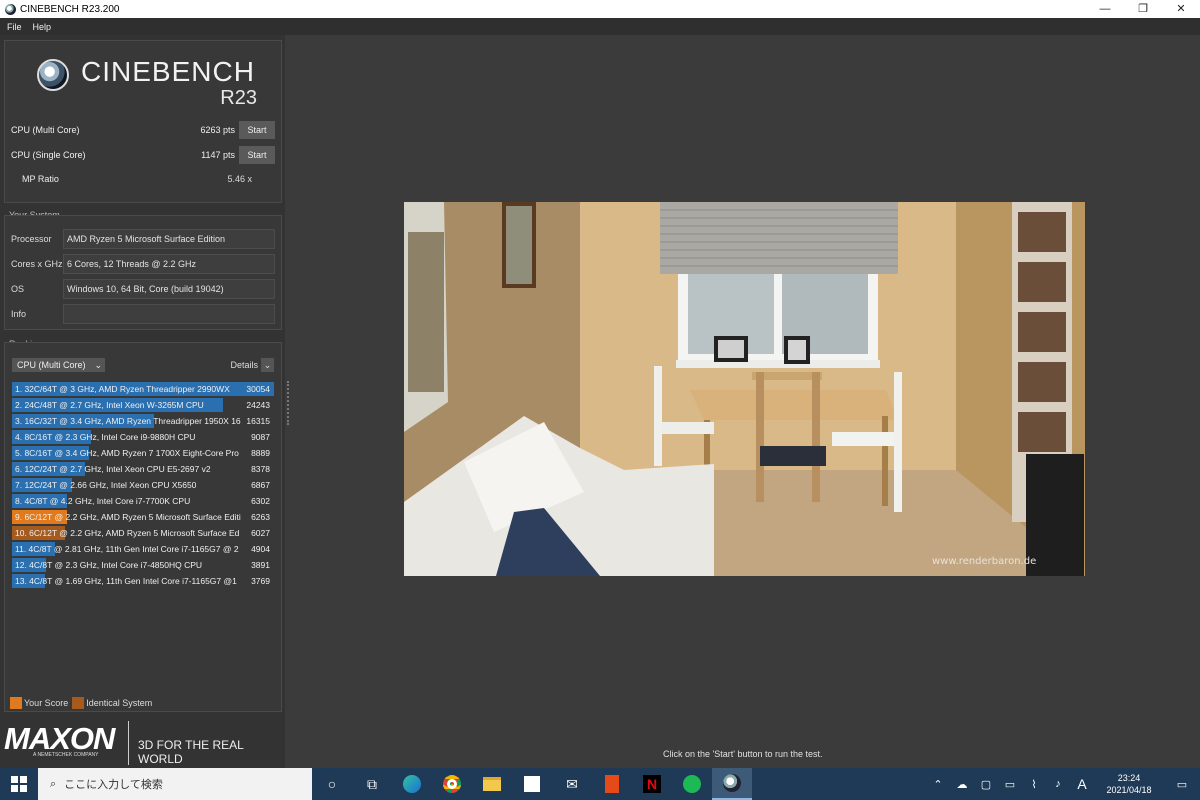 This screenshot has width=1200, height=800. Describe the element at coordinates (984, 561) in the screenshot. I see `render-watermark: www.renderbaron.de` at that location.